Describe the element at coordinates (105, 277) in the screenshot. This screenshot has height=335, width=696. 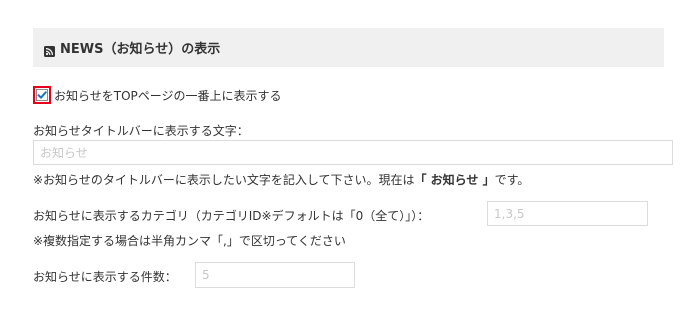
I see `count-label: お知らせに表示する件数：` at that location.